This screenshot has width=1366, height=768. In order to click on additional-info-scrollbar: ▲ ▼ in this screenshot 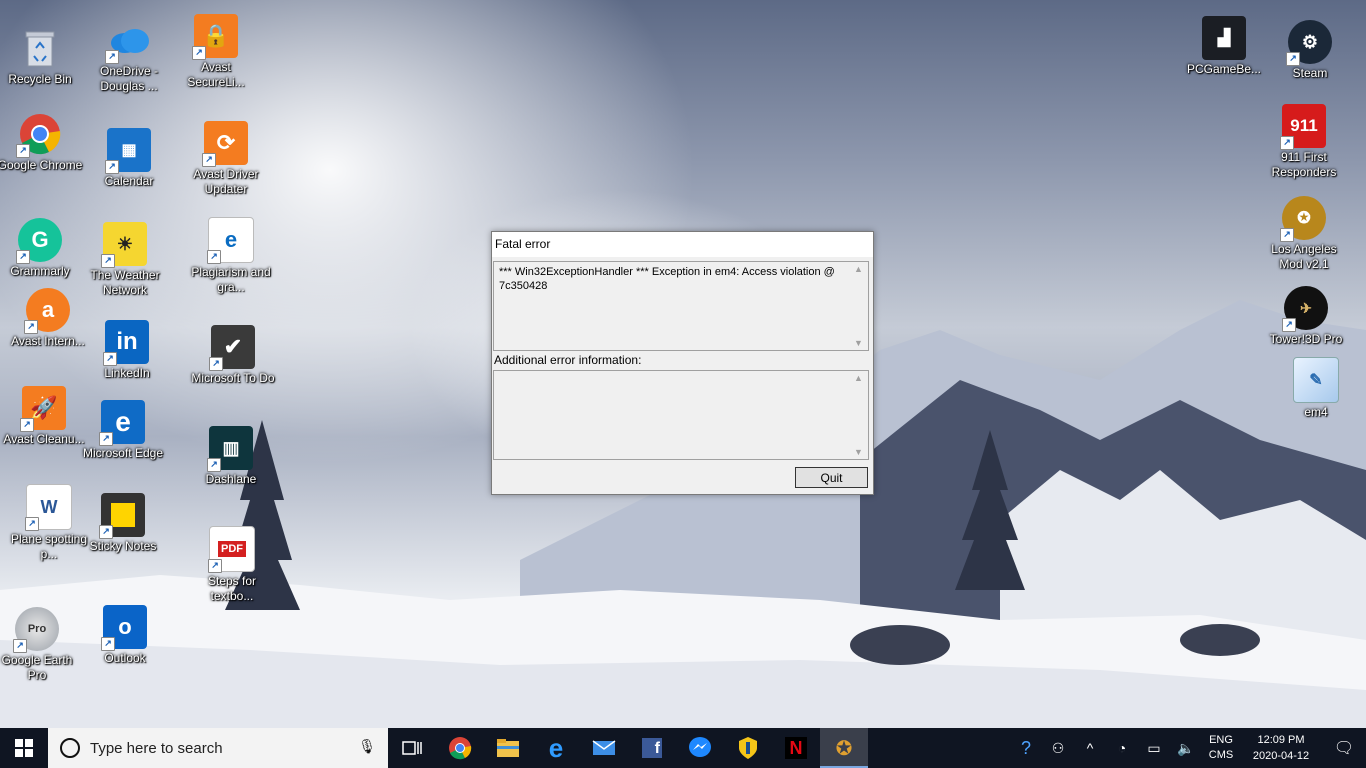, I will do `click(859, 415)`.